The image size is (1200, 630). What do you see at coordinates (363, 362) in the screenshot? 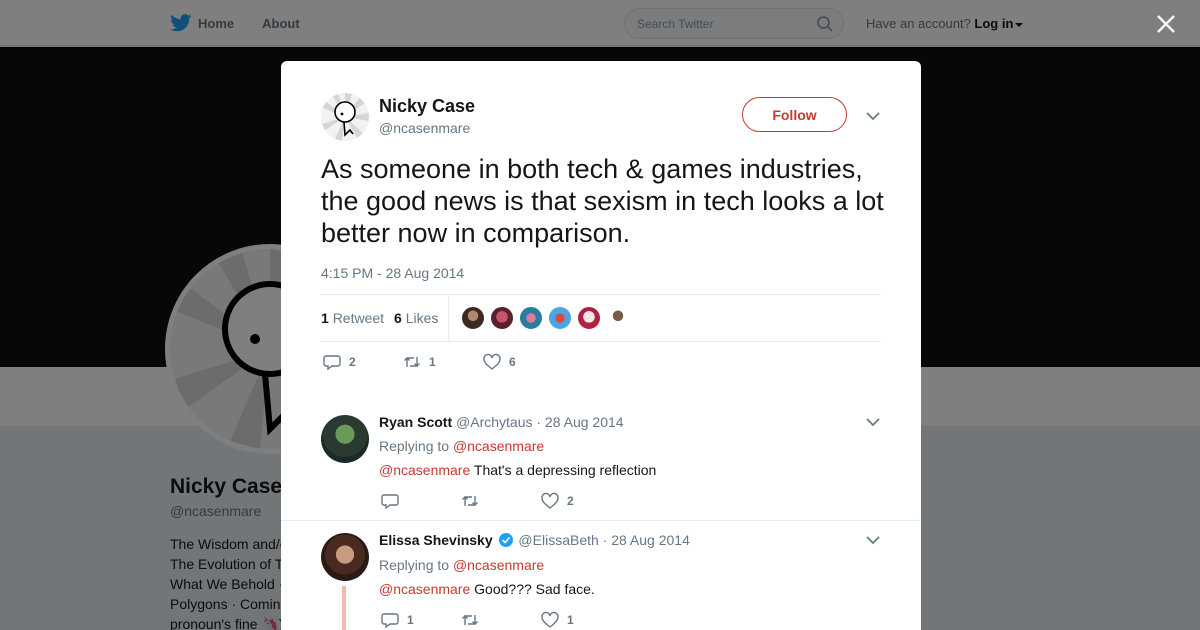
I see `reply-button: 2` at bounding box center [363, 362].